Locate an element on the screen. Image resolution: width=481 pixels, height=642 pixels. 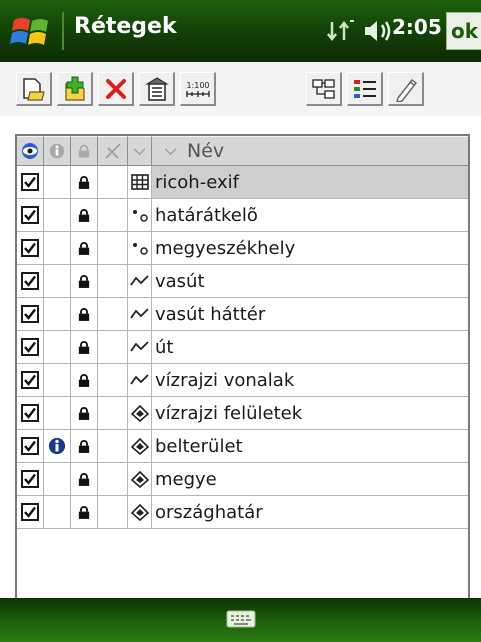
add-layer-button is located at coordinates (75, 89).